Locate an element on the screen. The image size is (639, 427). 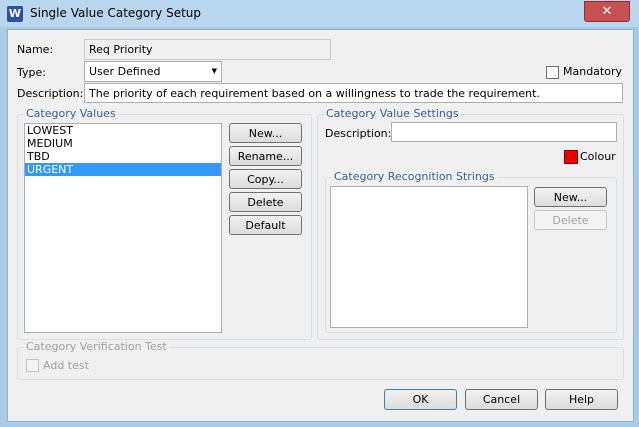
list-item: TBD is located at coordinates (123, 156).